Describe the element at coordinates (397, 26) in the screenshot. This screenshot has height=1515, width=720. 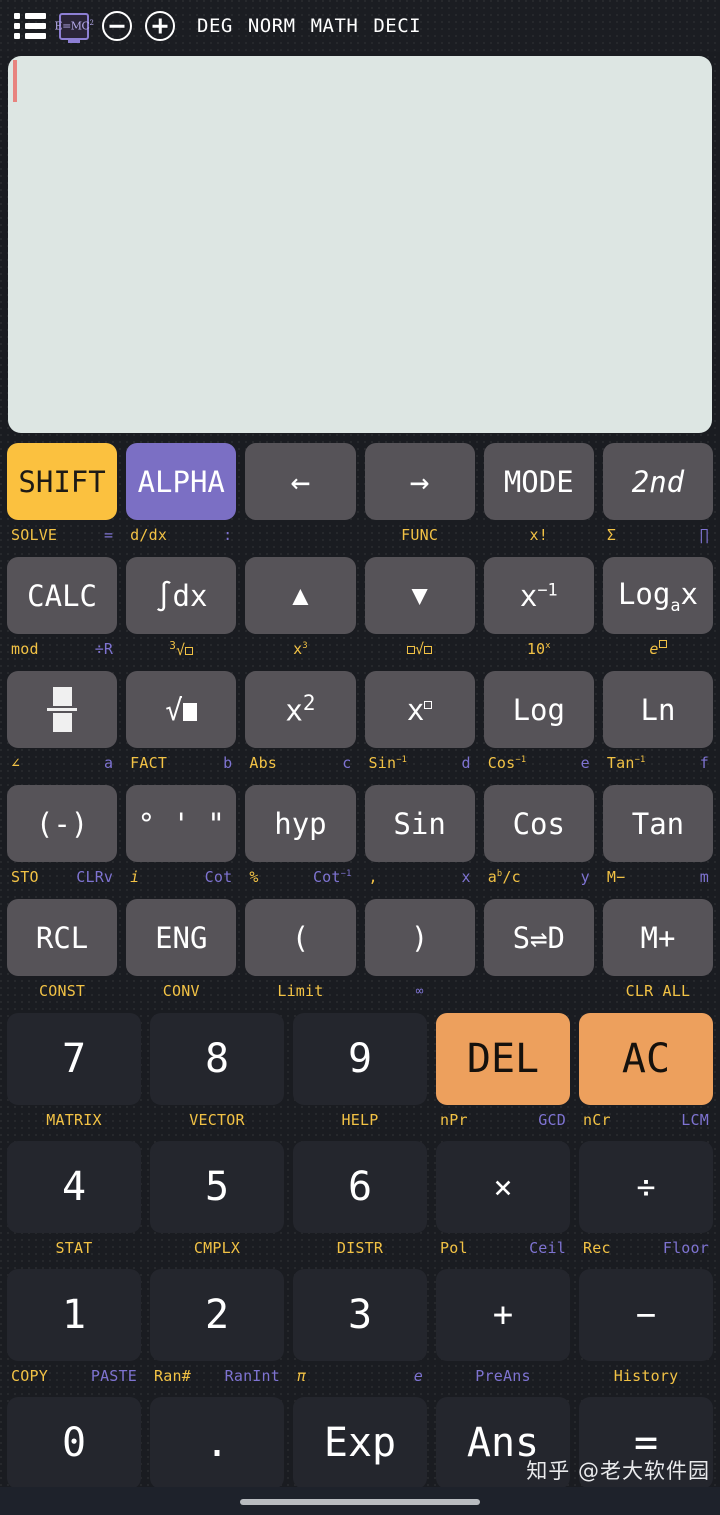
I see `status-flag-base: DECI` at that location.